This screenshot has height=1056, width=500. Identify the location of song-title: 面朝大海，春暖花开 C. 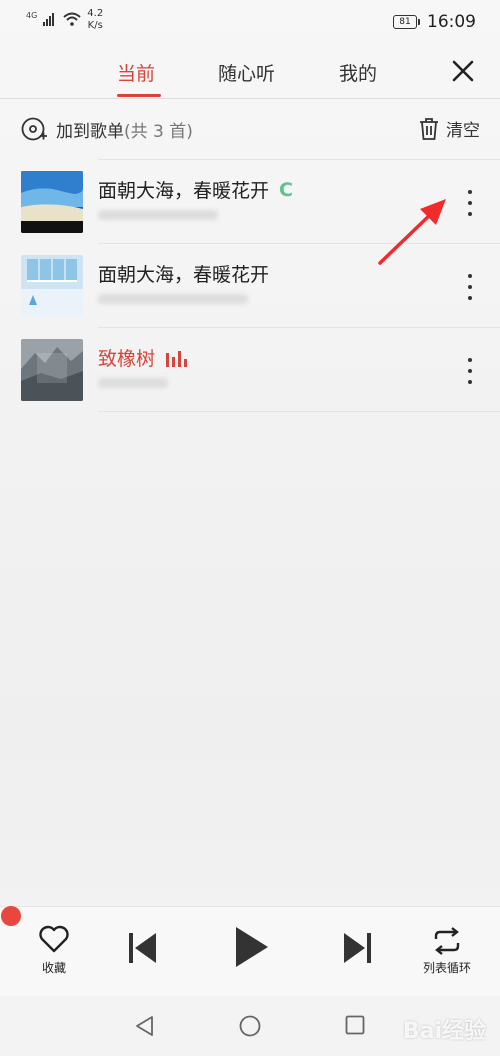
(195, 189).